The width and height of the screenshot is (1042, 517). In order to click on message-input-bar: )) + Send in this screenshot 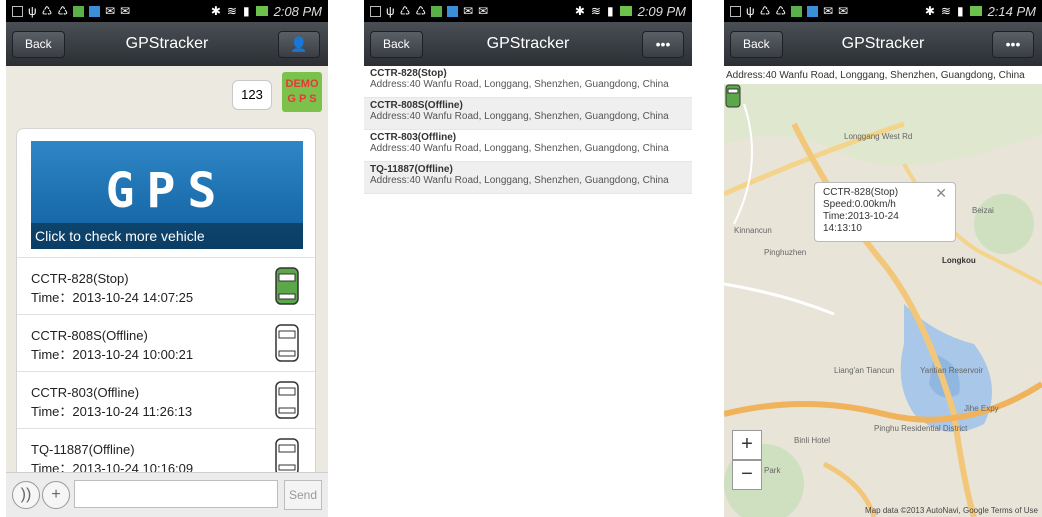, I will do `click(167, 494)`.